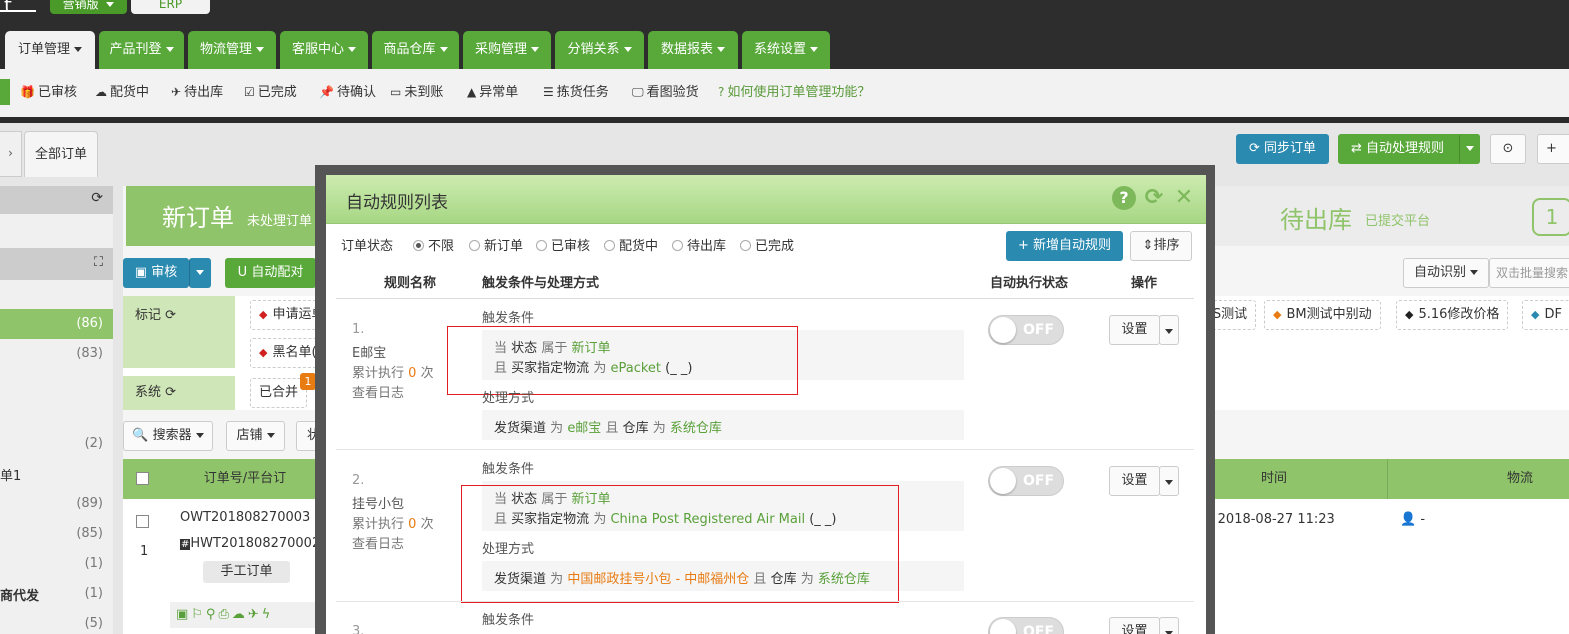 The image size is (1569, 634). Describe the element at coordinates (786, 50) in the screenshot. I see `tab-system-settings: 系统设置` at that location.